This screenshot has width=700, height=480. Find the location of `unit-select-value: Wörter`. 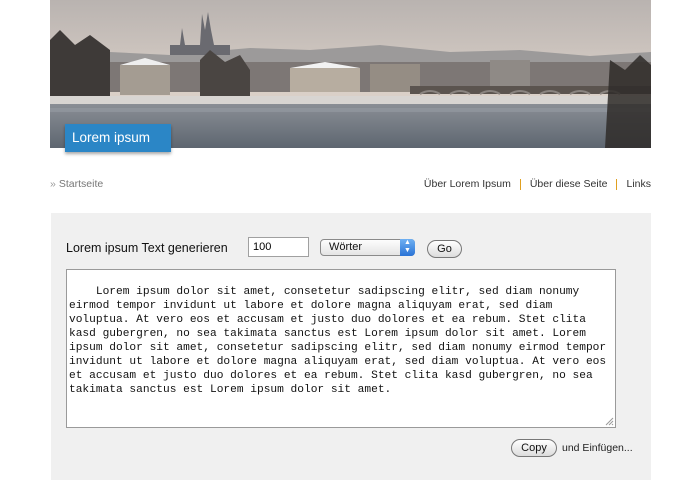

unit-select-value: Wörter is located at coordinates (345, 247).